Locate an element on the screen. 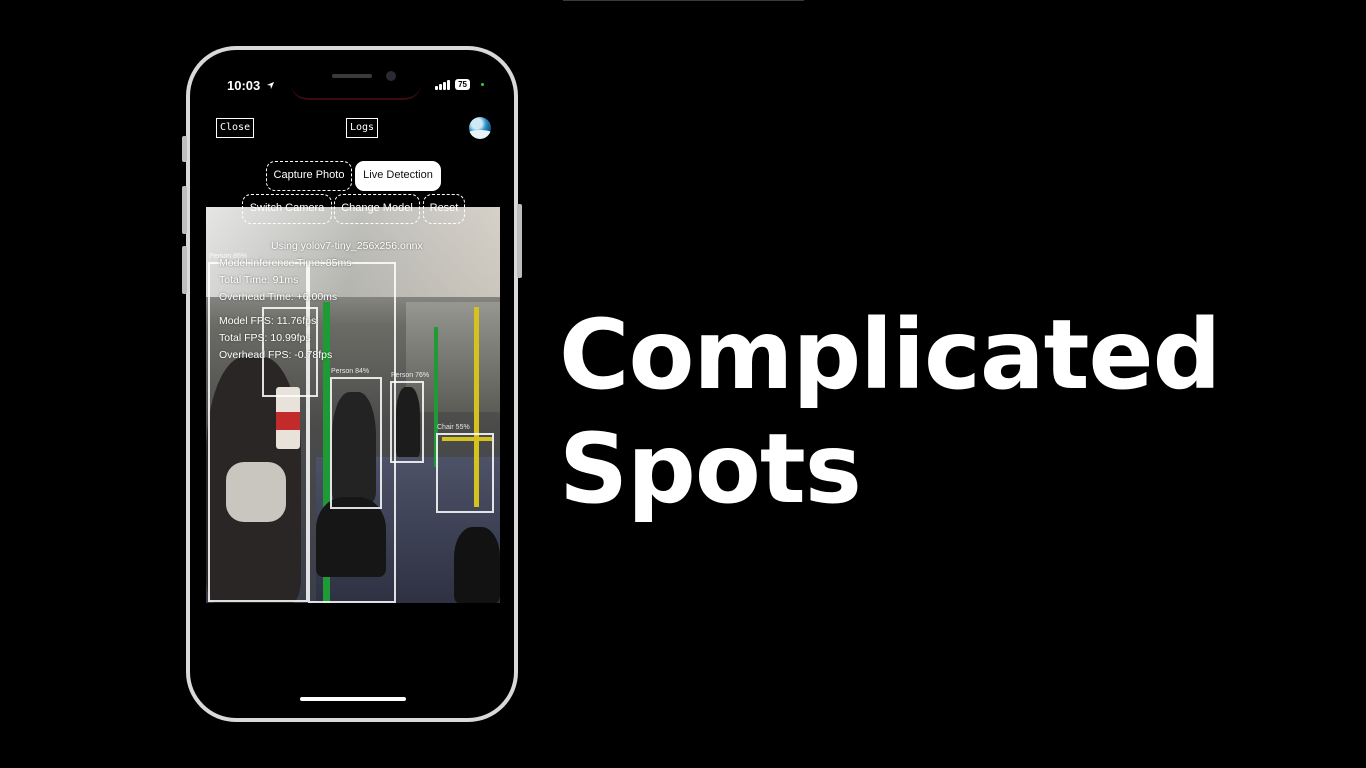 The image size is (1366, 768). status-time: 10:03 is located at coordinates (251, 85).